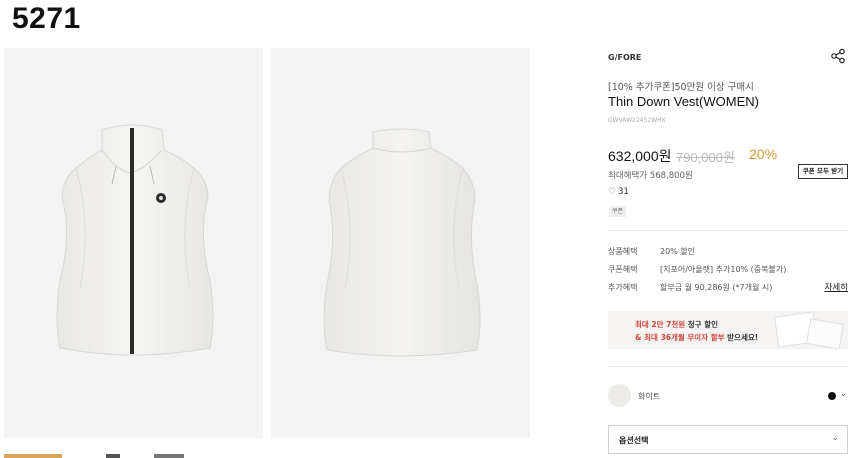  What do you see at coordinates (728, 439) in the screenshot?
I see `option-select: 옵션선택 ⌄` at bounding box center [728, 439].